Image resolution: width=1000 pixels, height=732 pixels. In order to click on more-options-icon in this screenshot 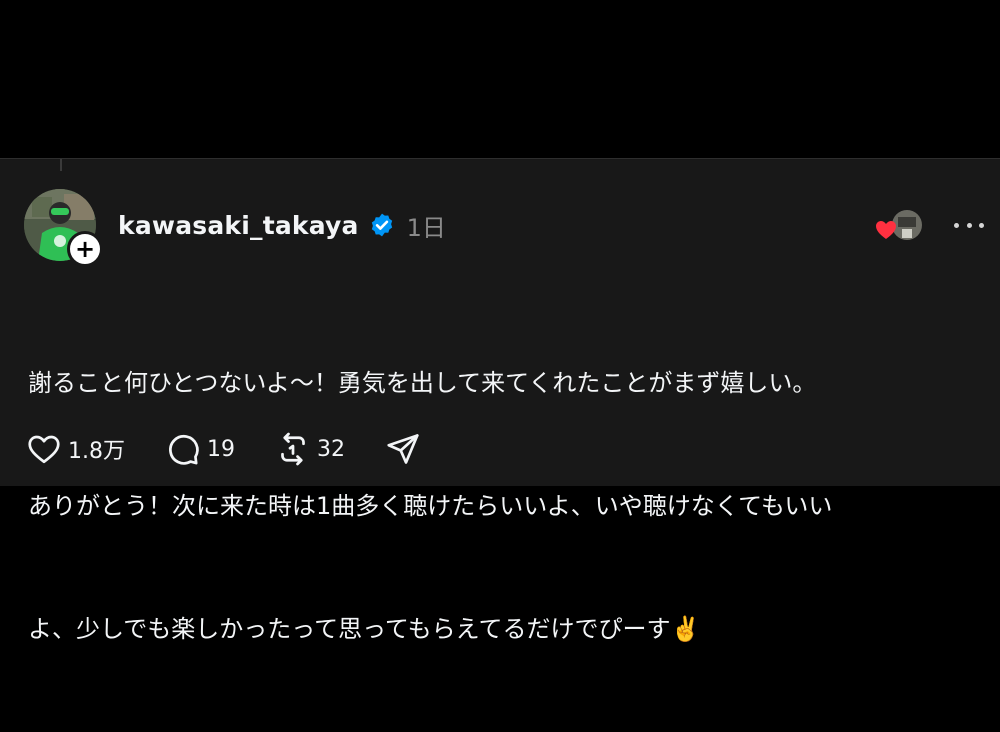, I will do `click(969, 225)`.